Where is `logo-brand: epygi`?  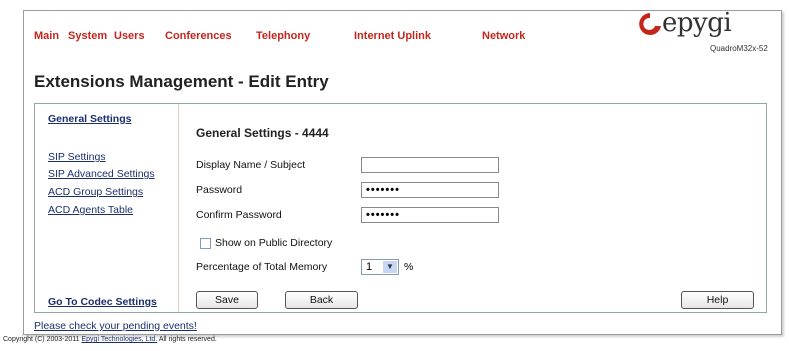 logo-brand: epygi is located at coordinates (697, 23).